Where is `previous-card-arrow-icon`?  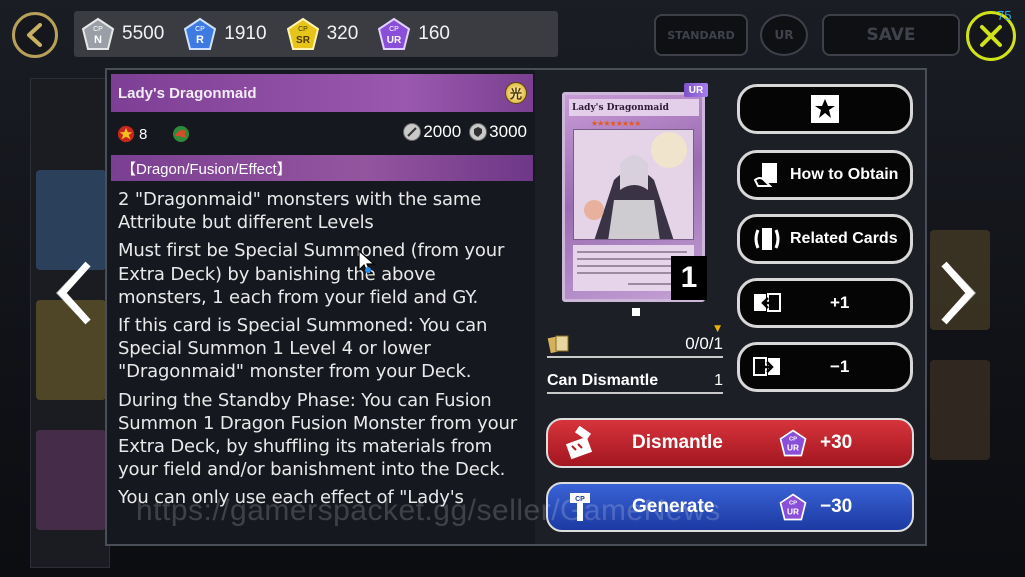
previous-card-arrow-icon is located at coordinates (74, 293).